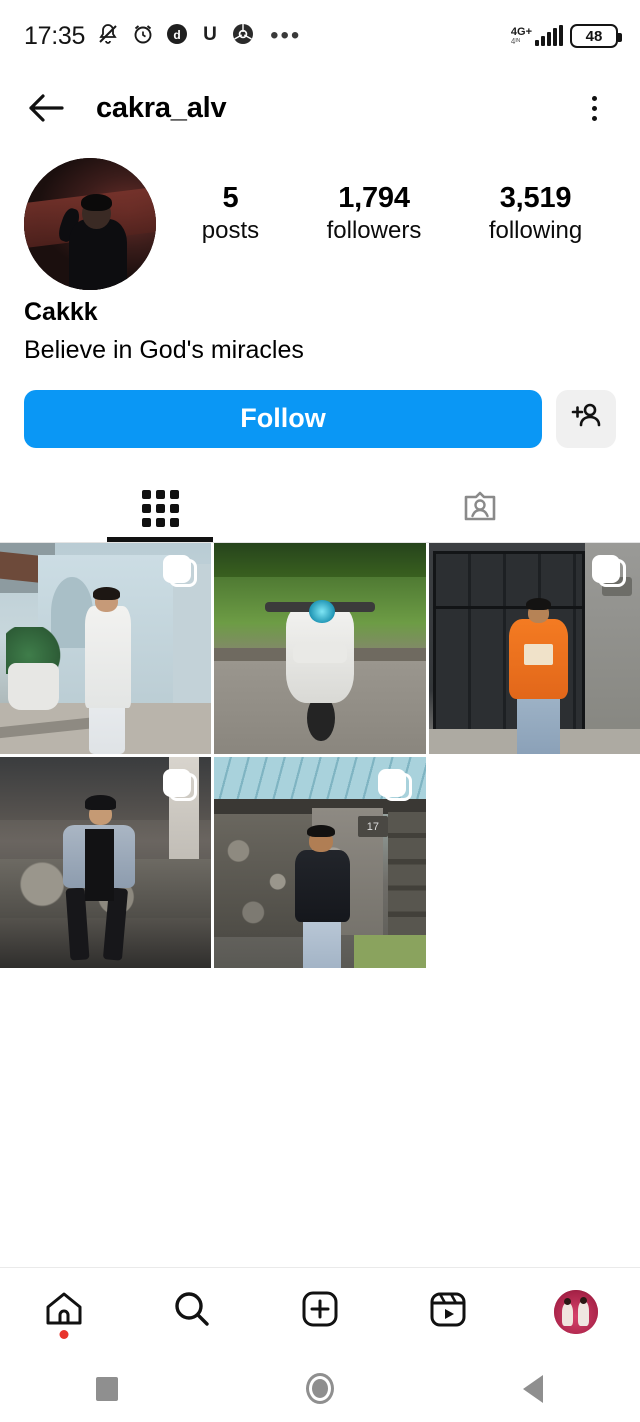 The image size is (640, 1422). I want to click on tab-grid, so click(160, 509).